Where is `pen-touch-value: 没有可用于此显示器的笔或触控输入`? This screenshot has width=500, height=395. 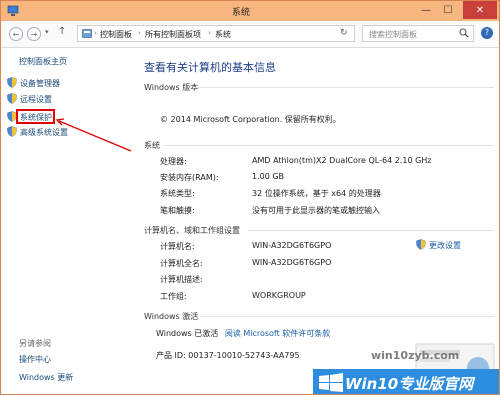
pen-touch-value: 没有可用于此显示器的笔或触控输入 is located at coordinates (316, 210).